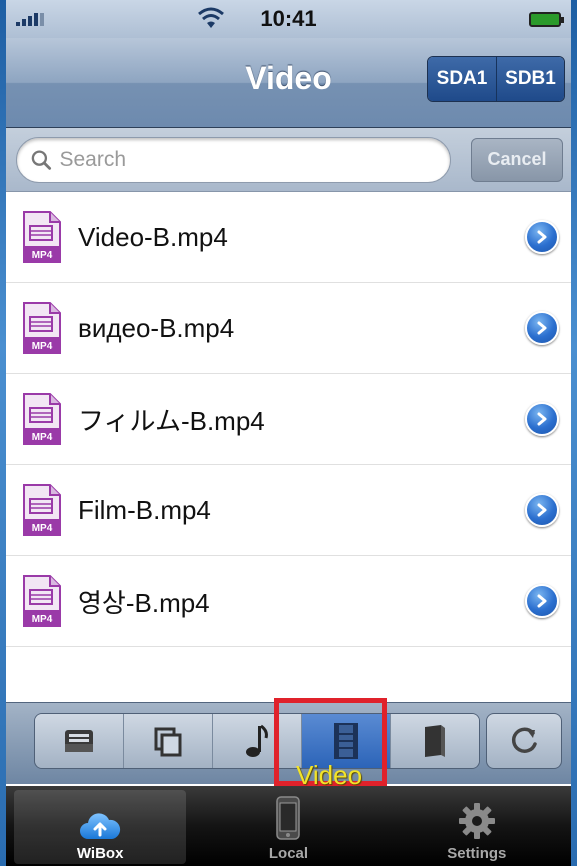  What do you see at coordinates (476, 821) in the screenshot?
I see `gear-icon` at bounding box center [476, 821].